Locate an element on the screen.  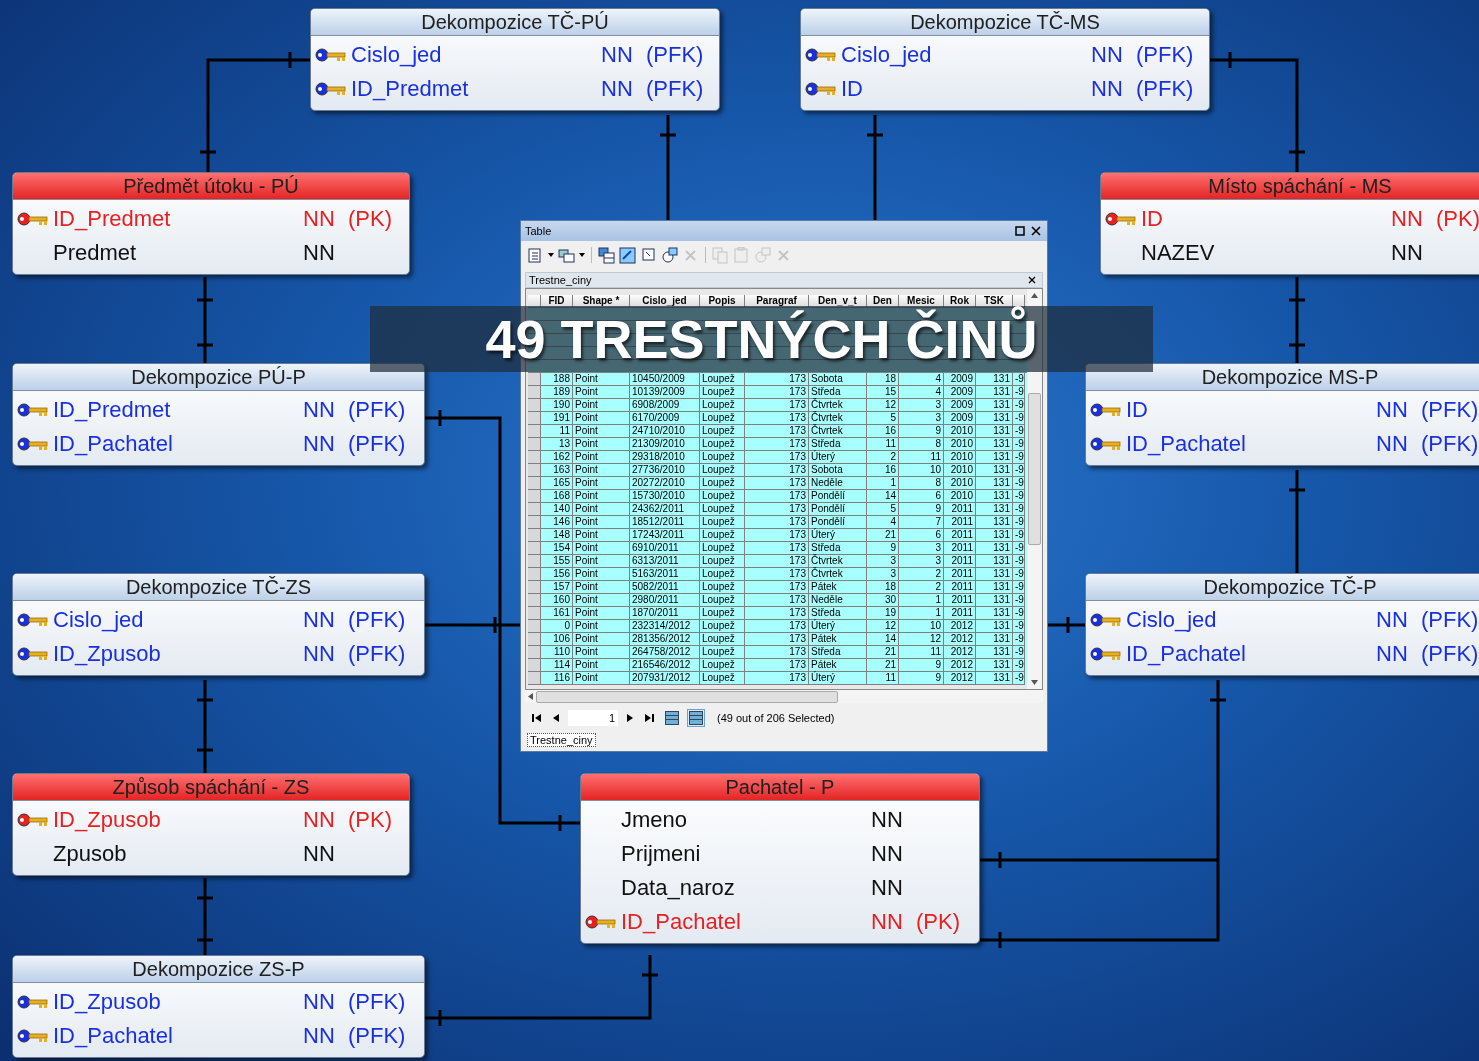
table-row: 188 Point 10450/2009 Loupež 173 Sobota 18 4 2009 131 -9 is located at coordinates (777, 379).